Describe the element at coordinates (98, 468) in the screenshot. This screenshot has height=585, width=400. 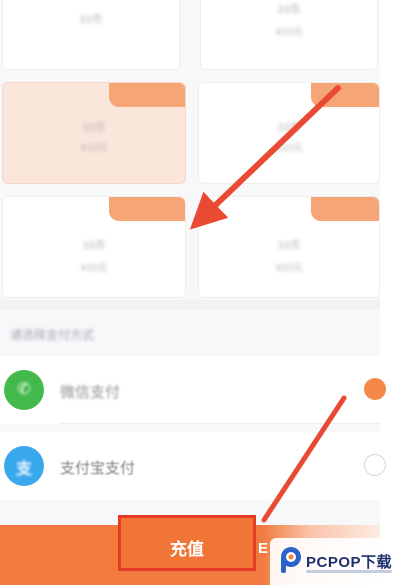
I see `alipay-pay-label: 支付宝支付` at that location.